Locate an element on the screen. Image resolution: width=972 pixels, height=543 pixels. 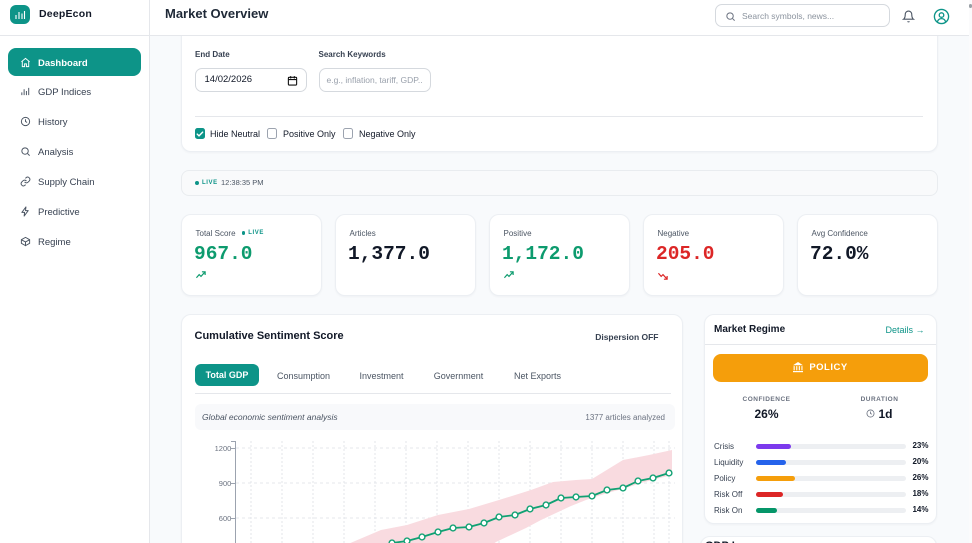
svg-text: 1200 is located at coordinates (223, 448).